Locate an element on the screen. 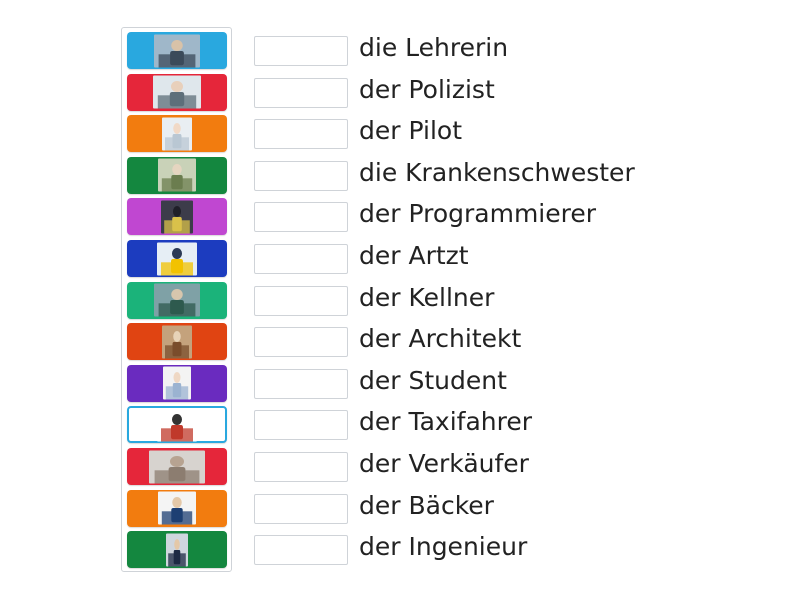  police-officer-photo-icon is located at coordinates (177, 550).